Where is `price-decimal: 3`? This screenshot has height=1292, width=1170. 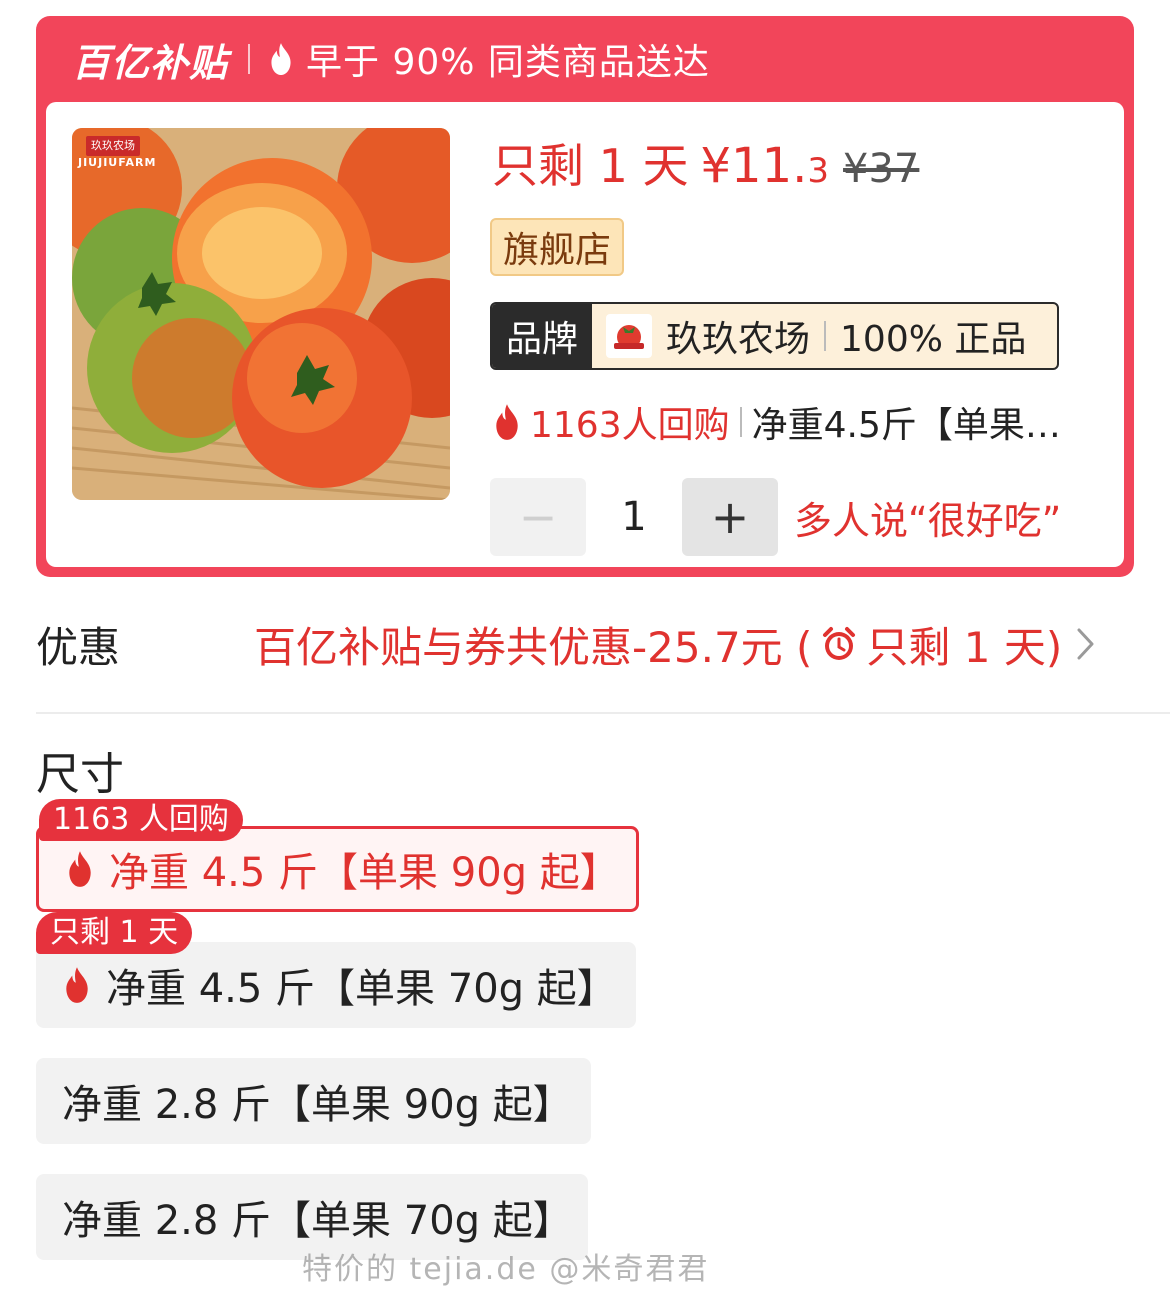 price-decimal: 3 is located at coordinates (818, 171).